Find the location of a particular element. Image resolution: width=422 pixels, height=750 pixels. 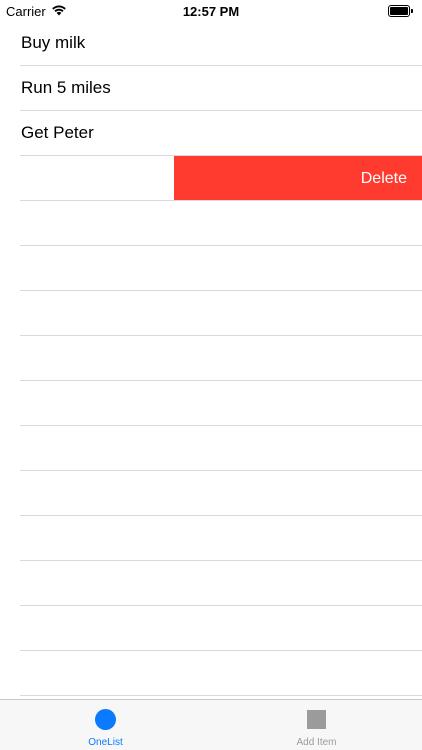

list-item-swiped: Delete is located at coordinates (211, 178).